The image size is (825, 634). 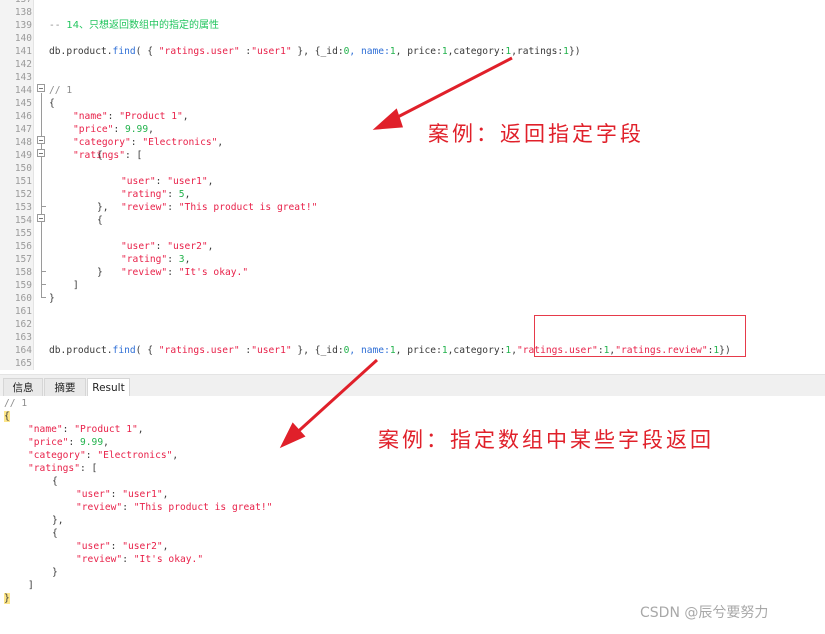 What do you see at coordinates (143, 25) in the screenshot?
I see `comment-text: 14、只想返回数组中的指定的属性` at bounding box center [143, 25].